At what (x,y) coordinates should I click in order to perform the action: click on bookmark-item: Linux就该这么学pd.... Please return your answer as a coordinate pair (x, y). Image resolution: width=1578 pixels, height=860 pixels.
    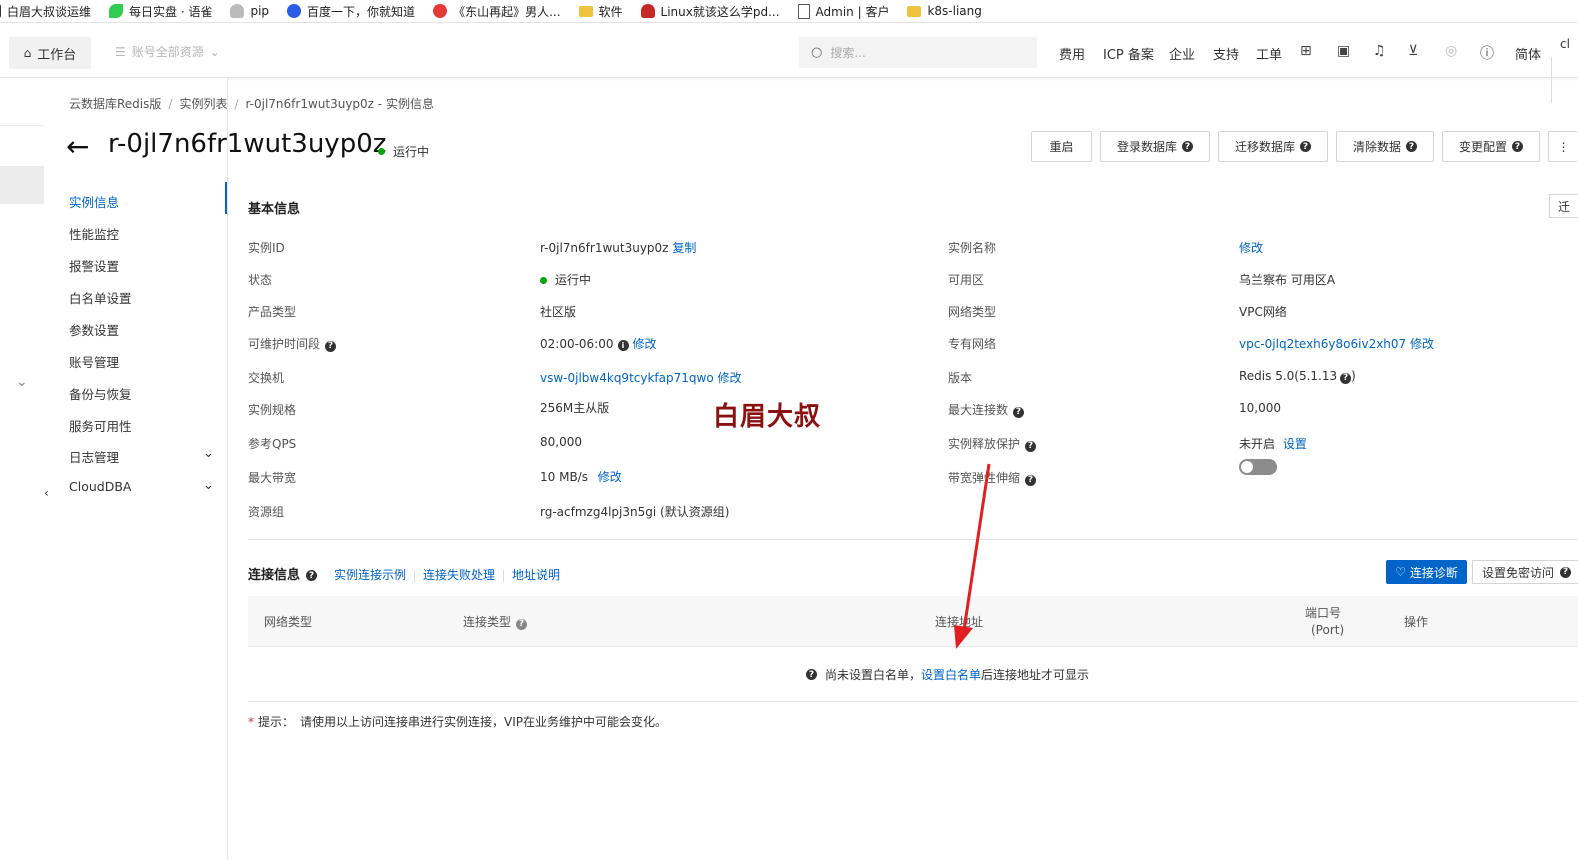
    Looking at the image, I should click on (710, 11).